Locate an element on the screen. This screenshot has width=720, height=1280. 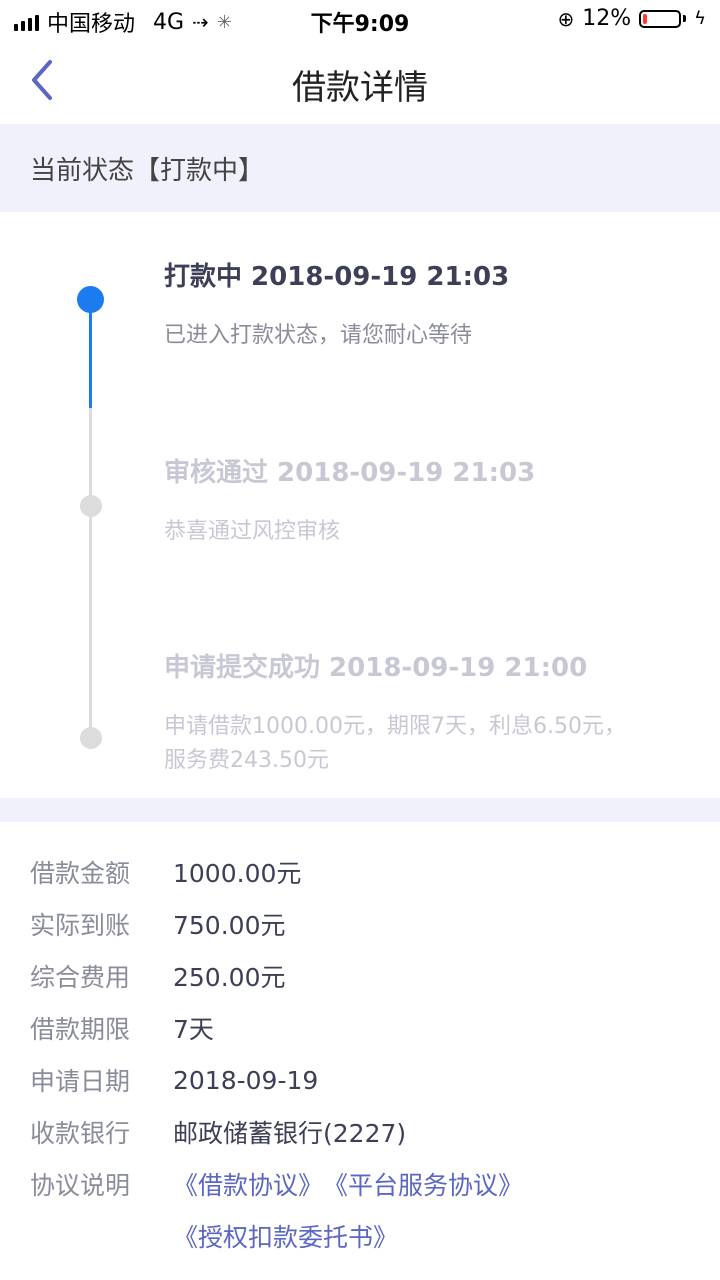
platform-service-agreement-link: 《平台服务协议》 is located at coordinates (423, 1184).